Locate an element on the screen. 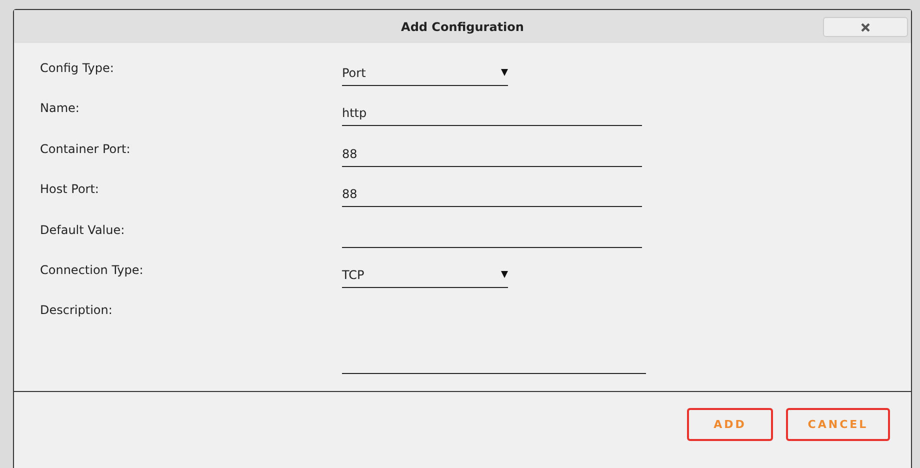  field-label: Description: is located at coordinates (77, 311).